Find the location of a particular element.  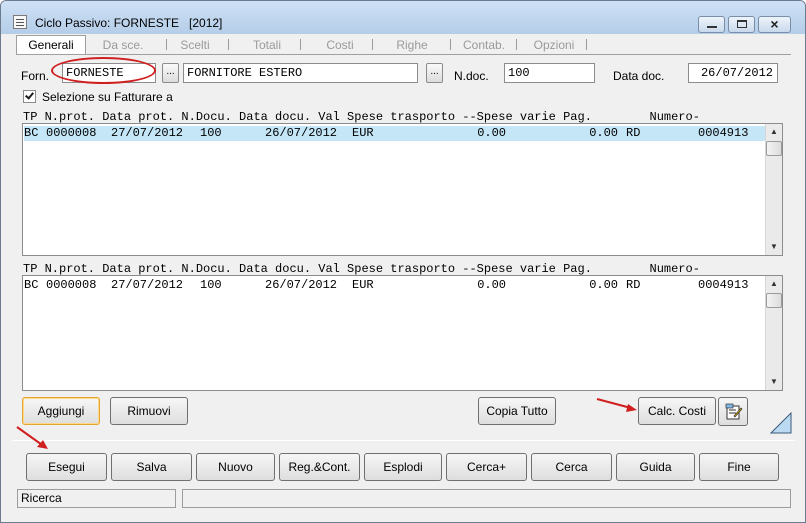

window-title: Ciclo Passivo: FORNESTE [2012] is located at coordinates (129, 23).